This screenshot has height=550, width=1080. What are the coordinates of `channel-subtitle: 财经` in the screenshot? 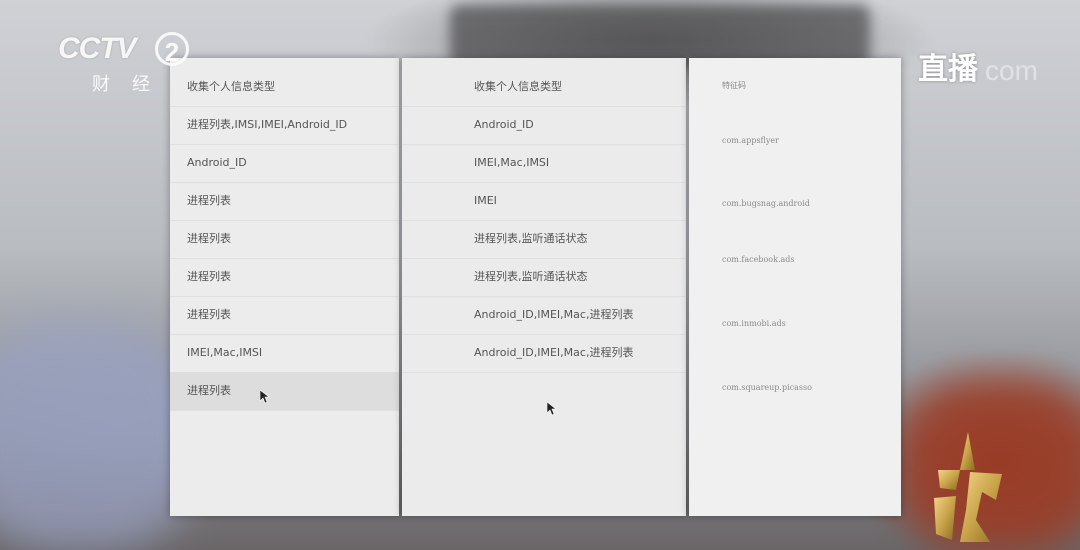 It's located at (132, 84).